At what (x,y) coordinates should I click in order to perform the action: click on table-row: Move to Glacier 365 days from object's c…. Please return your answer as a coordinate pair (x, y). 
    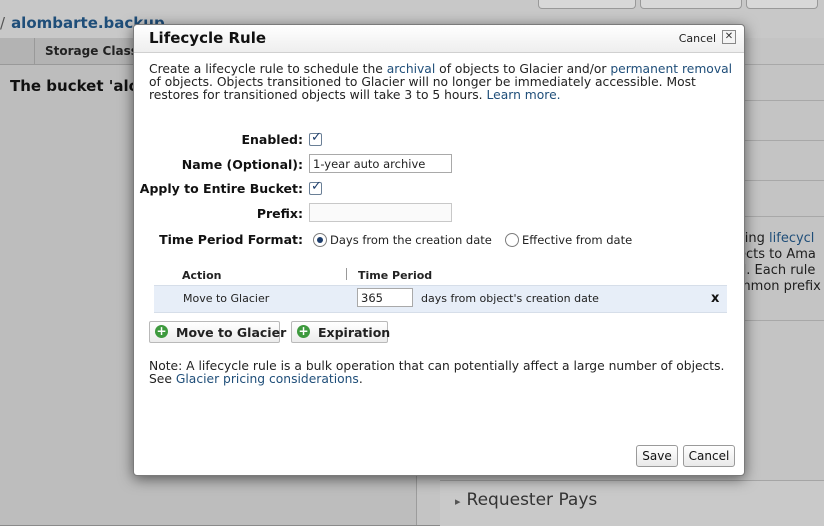
    Looking at the image, I should click on (440, 299).